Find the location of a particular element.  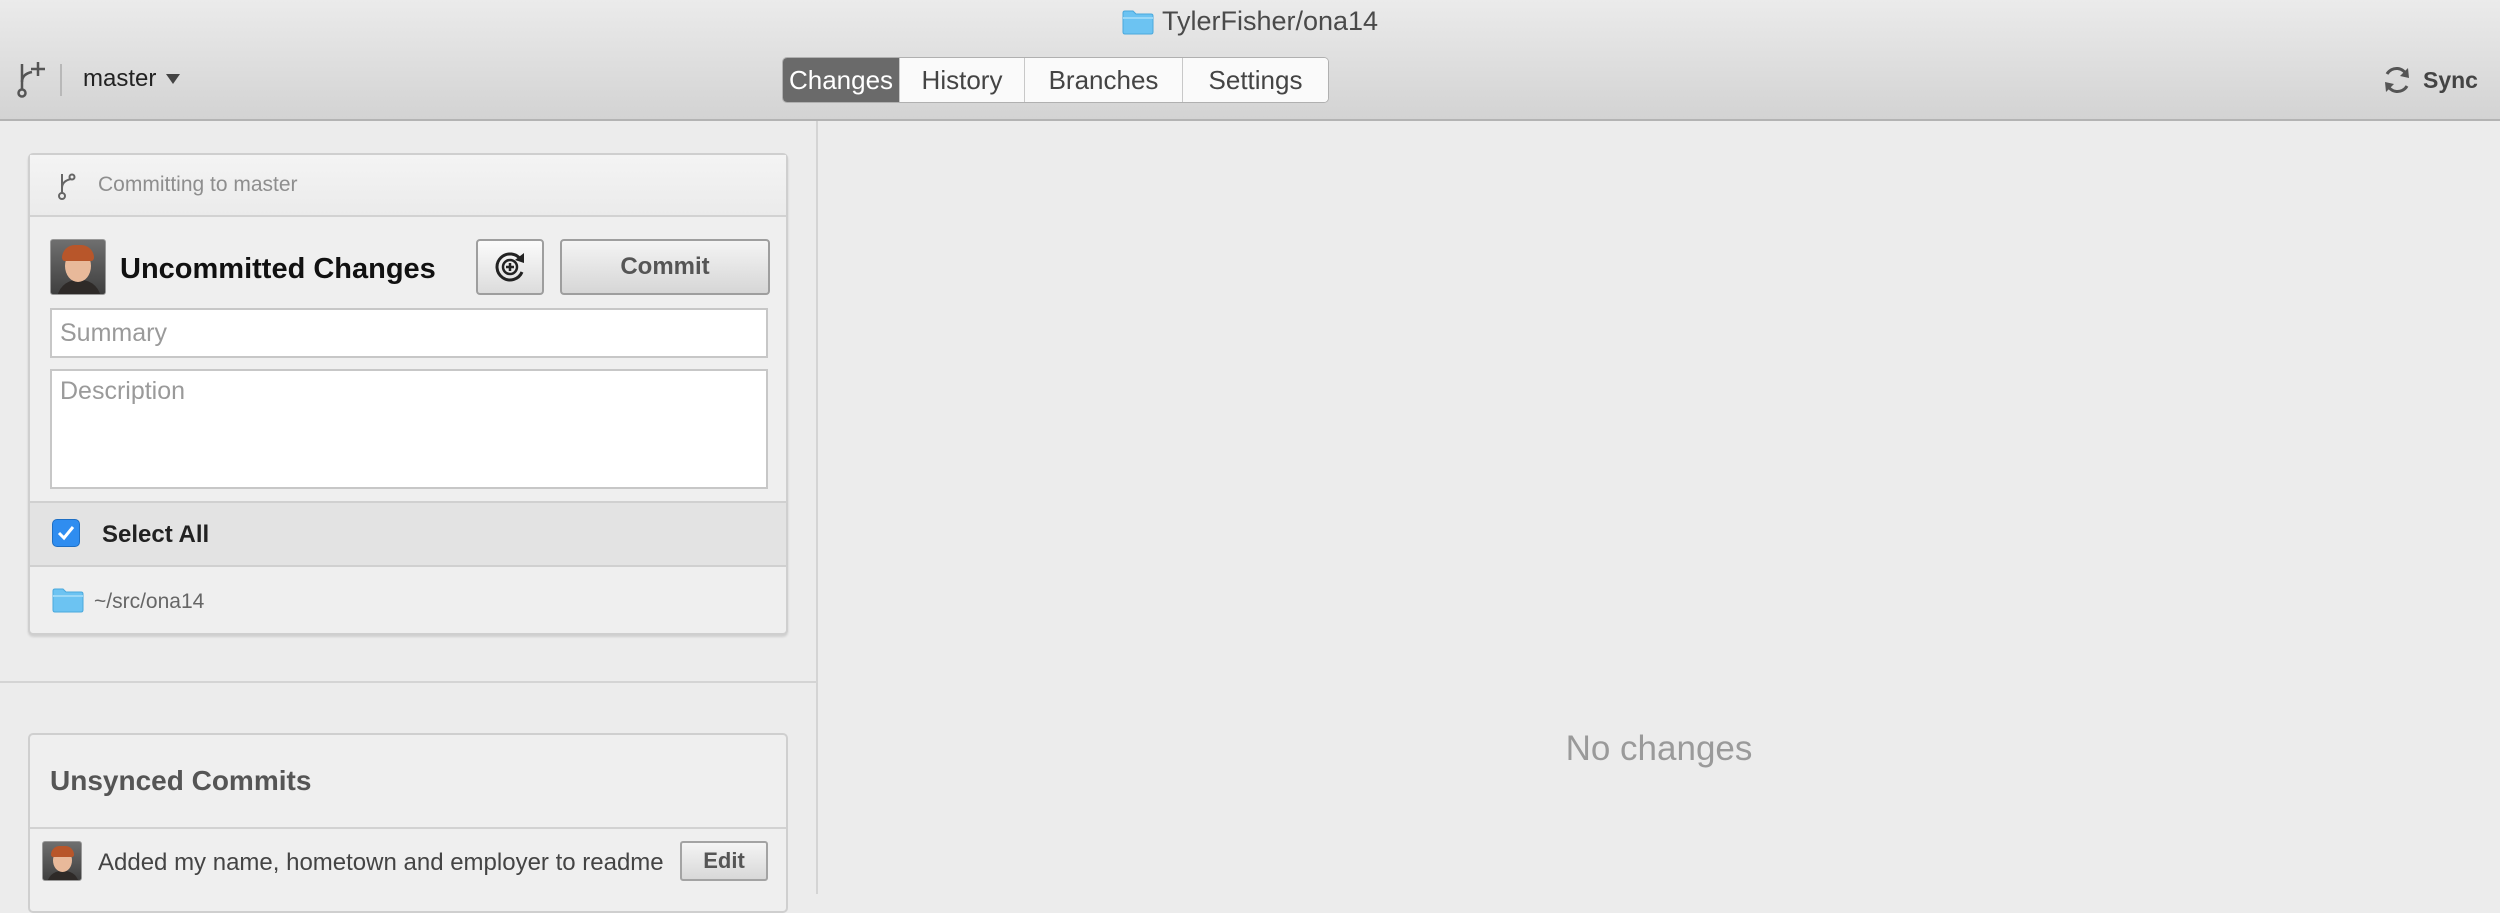

summary-input is located at coordinates (409, 333).